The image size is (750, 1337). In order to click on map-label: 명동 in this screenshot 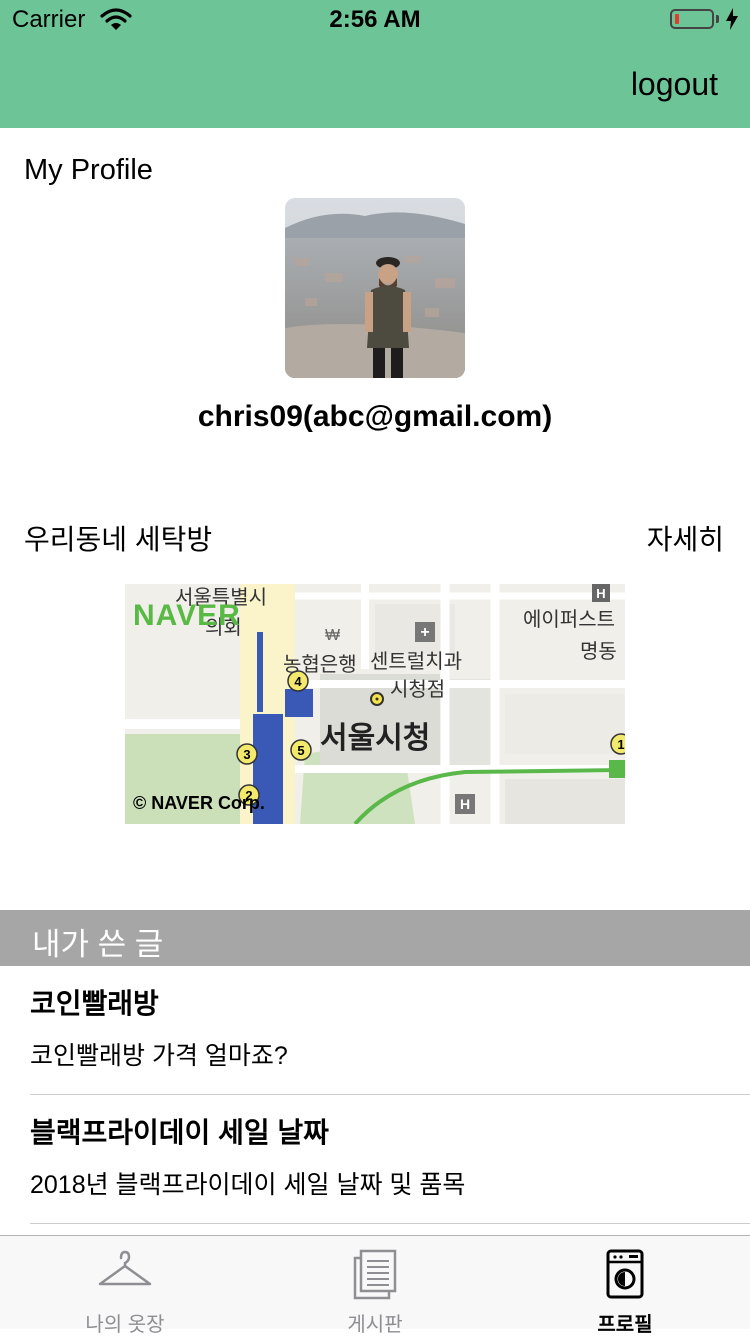, I will do `click(598, 651)`.